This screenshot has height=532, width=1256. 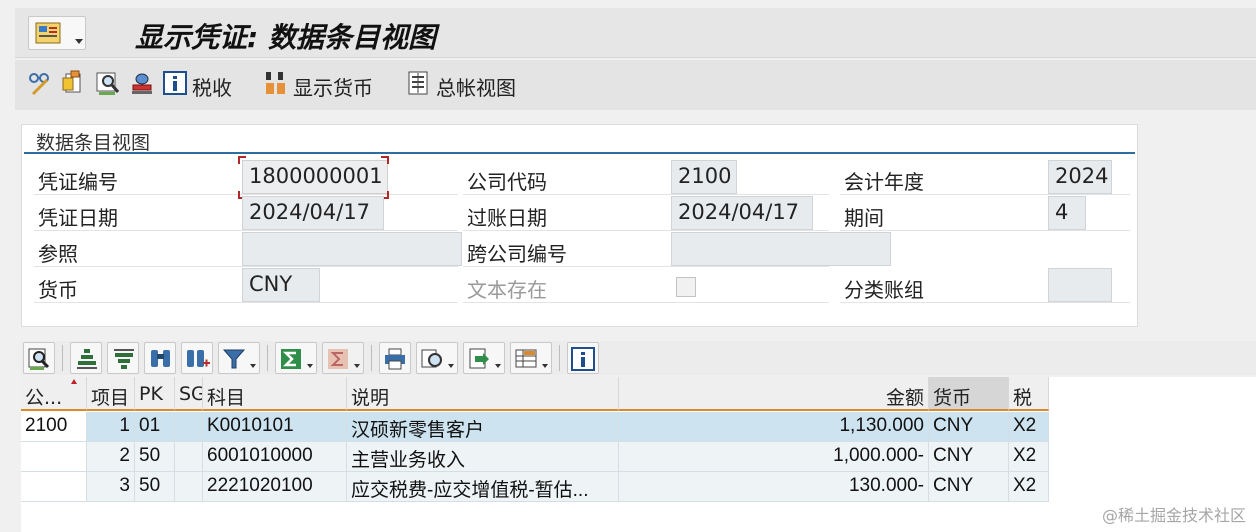 What do you see at coordinates (108, 83) in the screenshot?
I see `display-search-icon` at bounding box center [108, 83].